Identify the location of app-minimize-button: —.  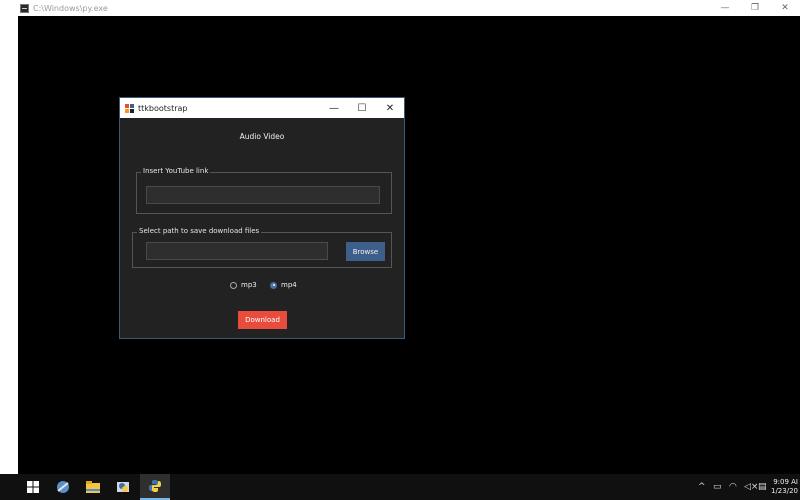
(334, 108).